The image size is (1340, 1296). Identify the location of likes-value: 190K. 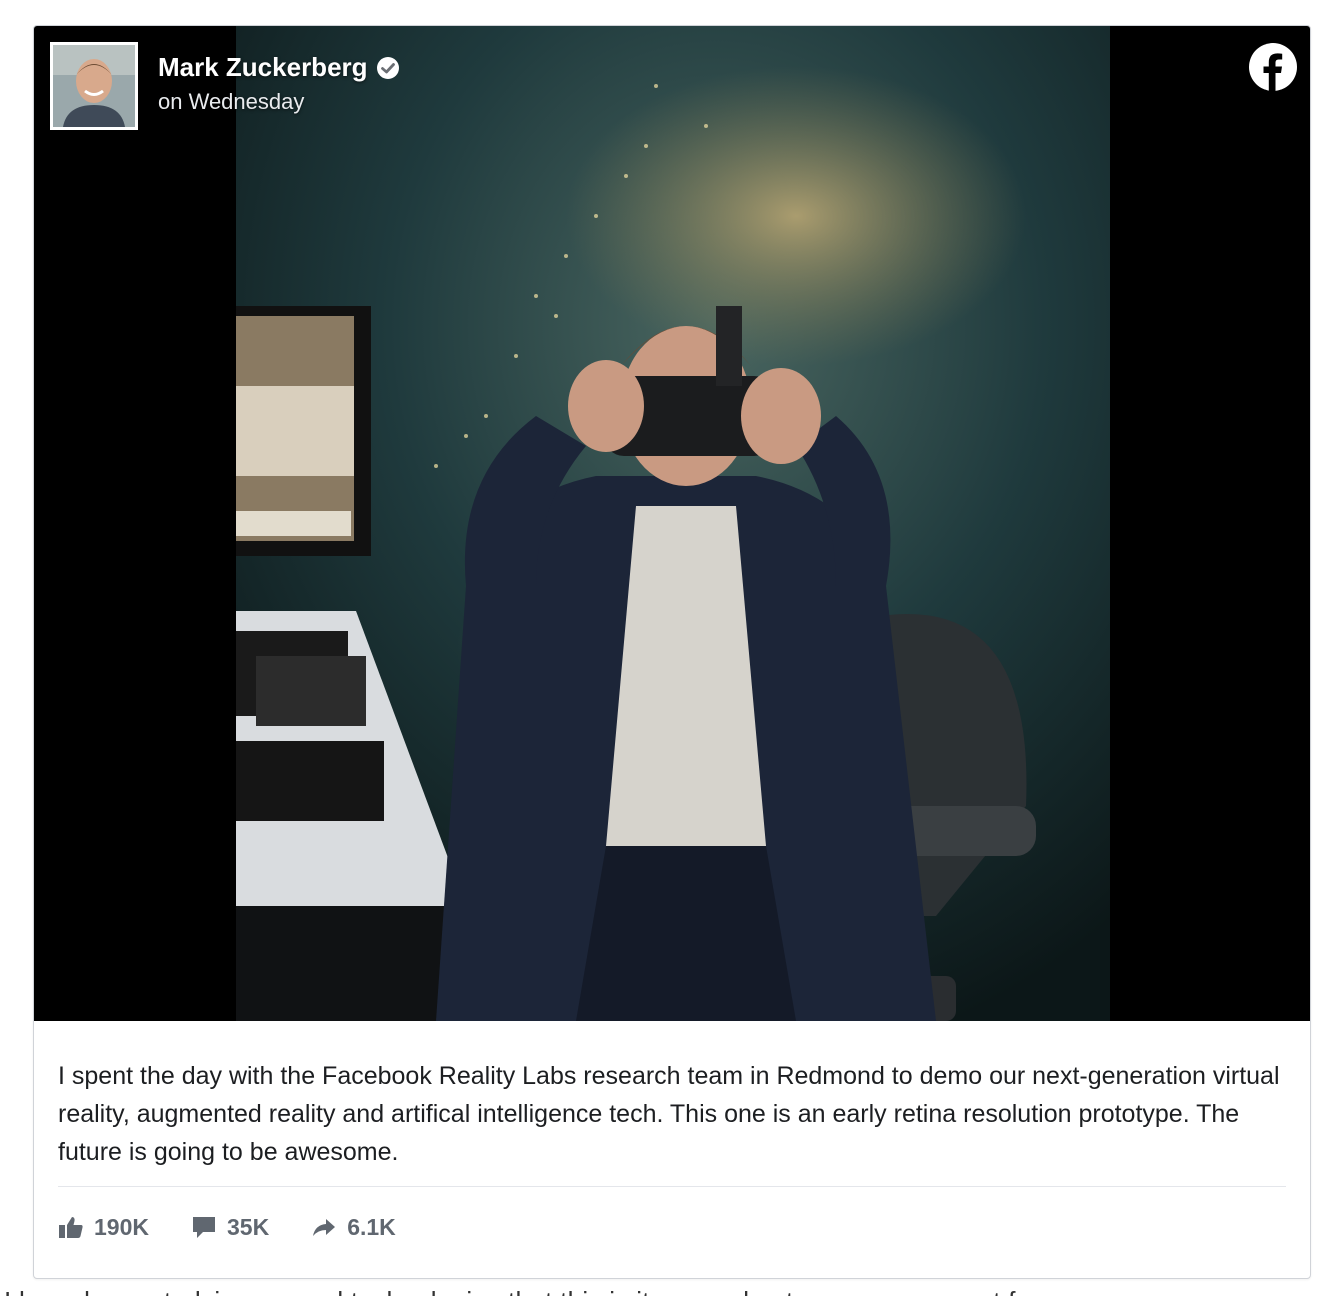
(121, 1226).